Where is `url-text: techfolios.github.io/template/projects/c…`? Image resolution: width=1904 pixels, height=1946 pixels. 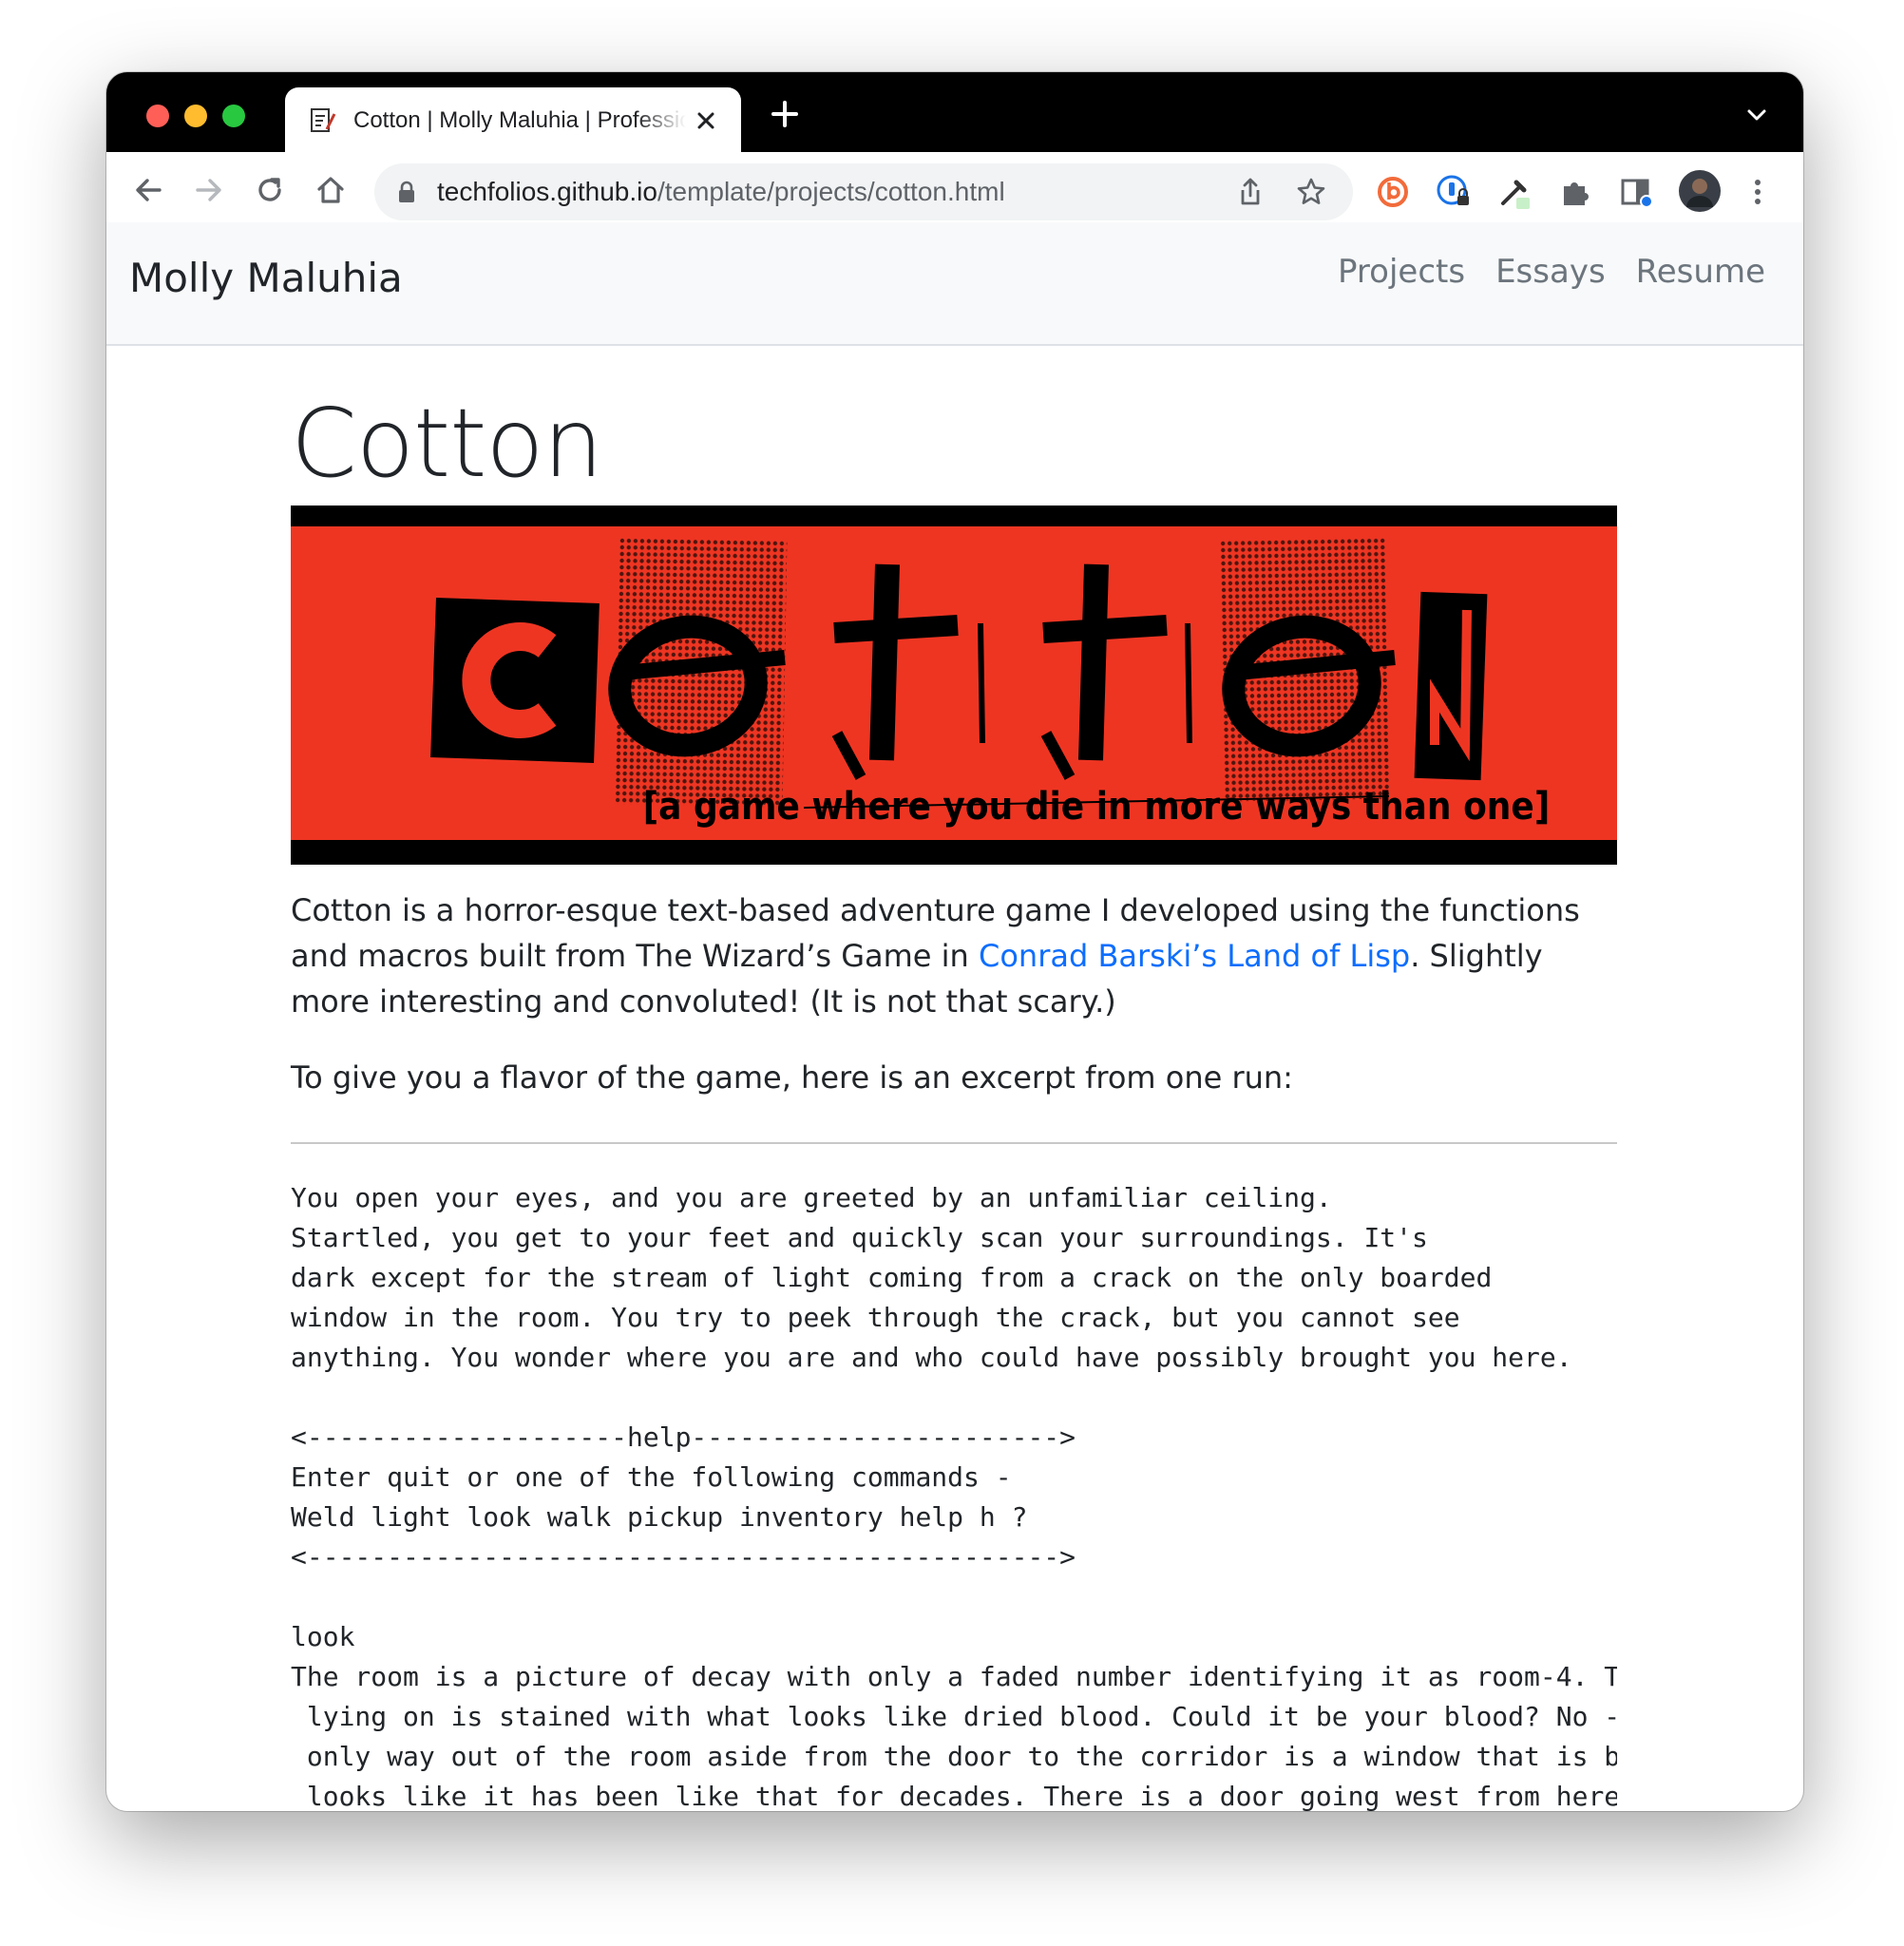 url-text: techfolios.github.io/template/projects/c… is located at coordinates (721, 192).